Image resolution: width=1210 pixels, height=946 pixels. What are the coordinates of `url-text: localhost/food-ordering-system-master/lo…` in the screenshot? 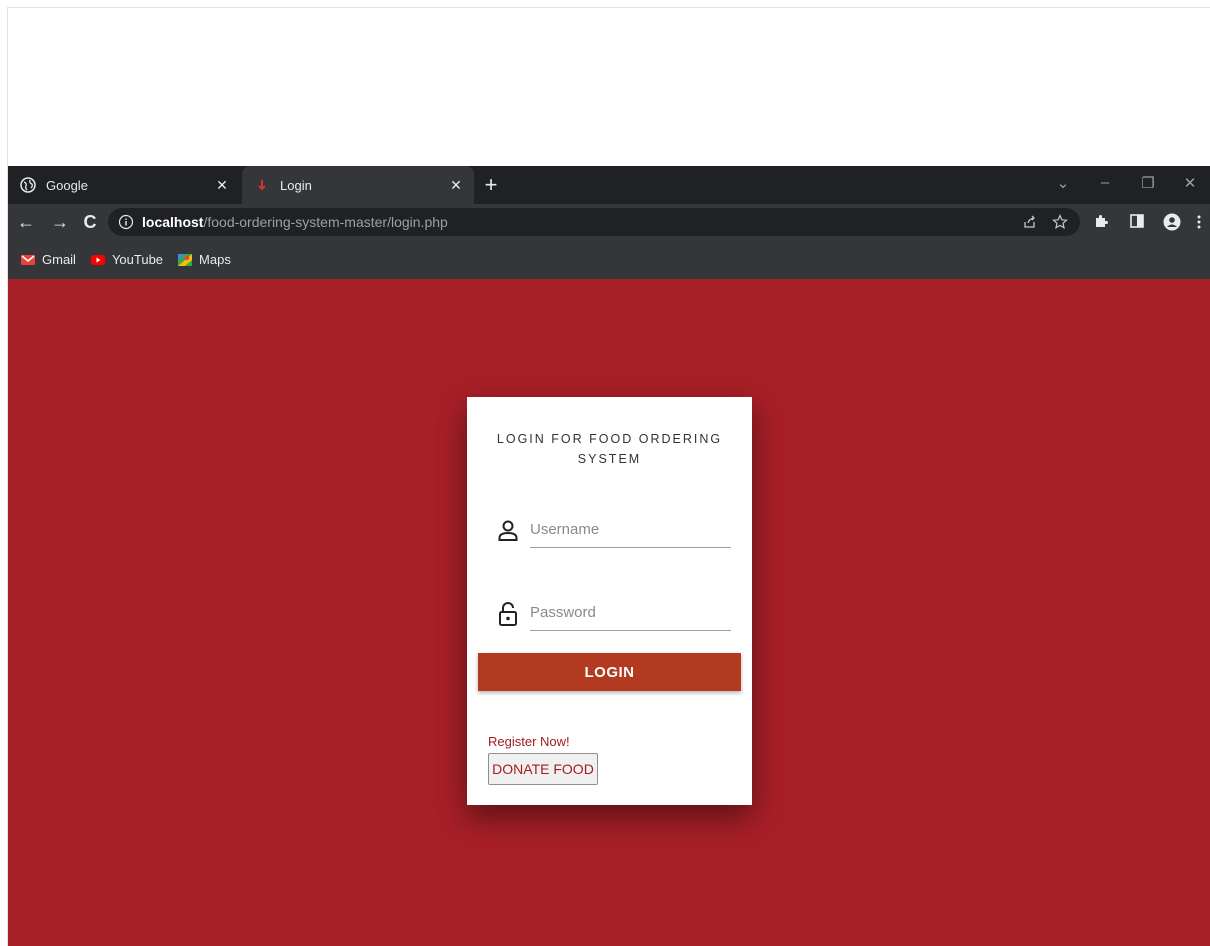 It's located at (295, 222).